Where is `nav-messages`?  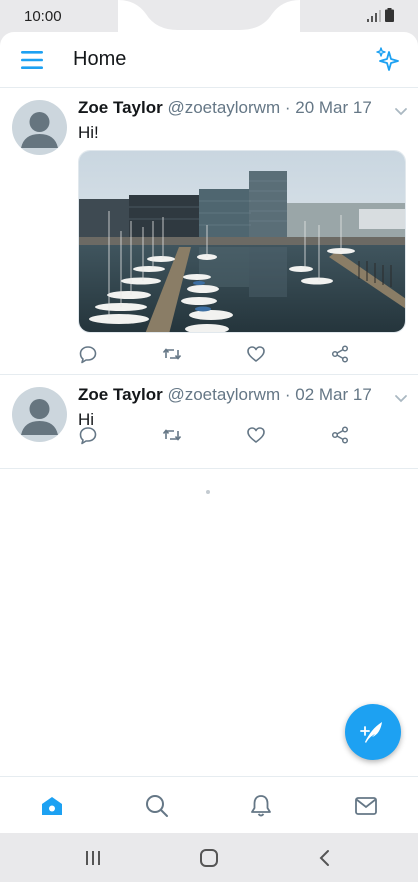
nav-messages is located at coordinates (366, 806).